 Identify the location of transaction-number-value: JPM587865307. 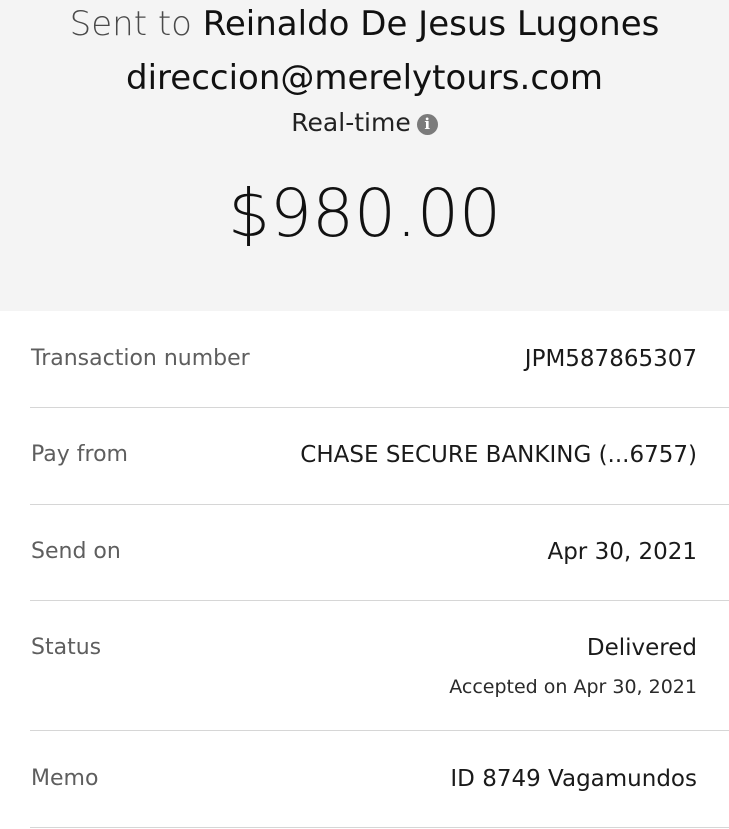
(610, 359).